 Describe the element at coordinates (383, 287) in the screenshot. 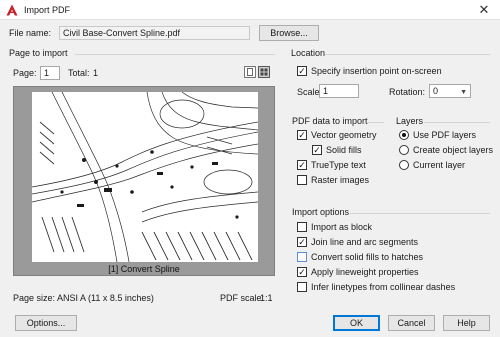

I see `infer-linetypes-label: Infer linetypes from collinear dashes` at that location.